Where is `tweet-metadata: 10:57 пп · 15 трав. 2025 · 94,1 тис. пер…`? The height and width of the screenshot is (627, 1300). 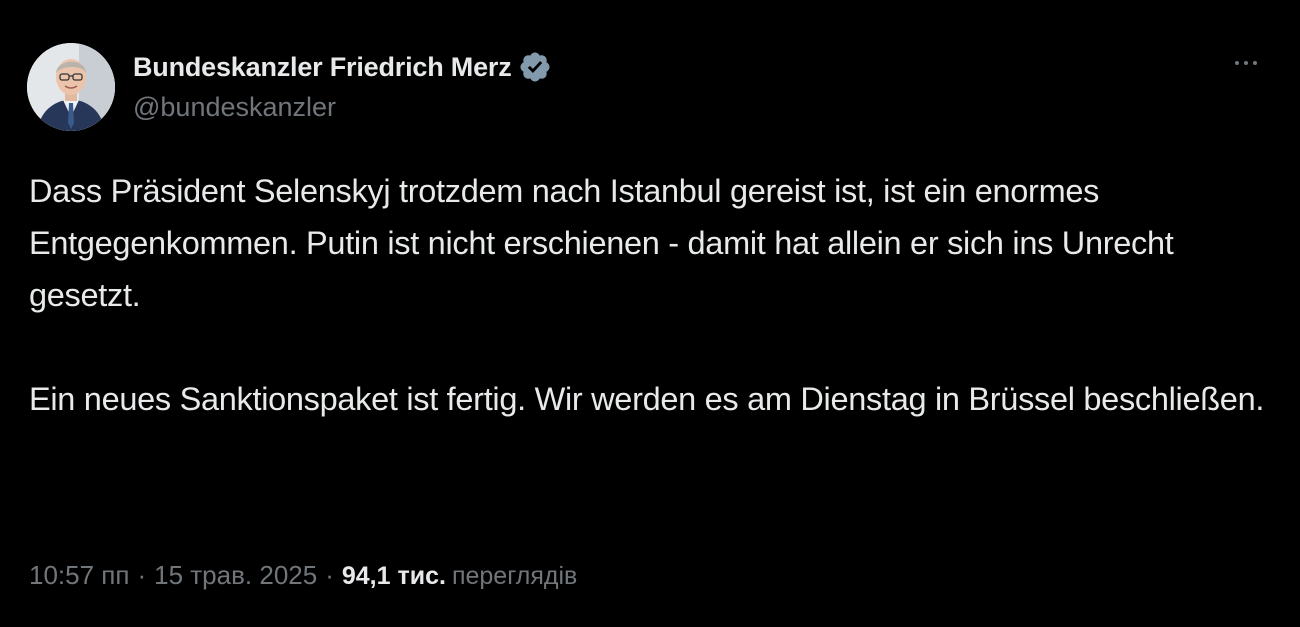
tweet-metadata: 10:57 пп · 15 трав. 2025 · 94,1 тис. пер… is located at coordinates (303, 575).